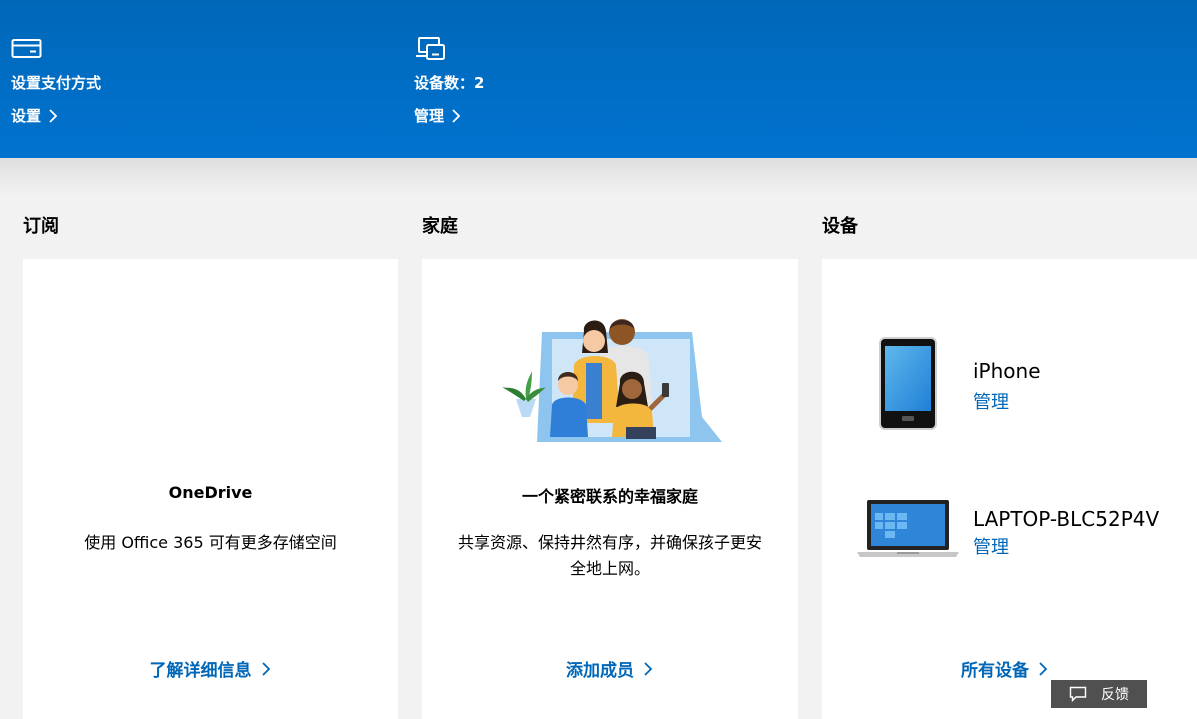  What do you see at coordinates (1009, 532) in the screenshot?
I see `device-item-laptop: LAPTOP-BLC52P4V 管理` at bounding box center [1009, 532].